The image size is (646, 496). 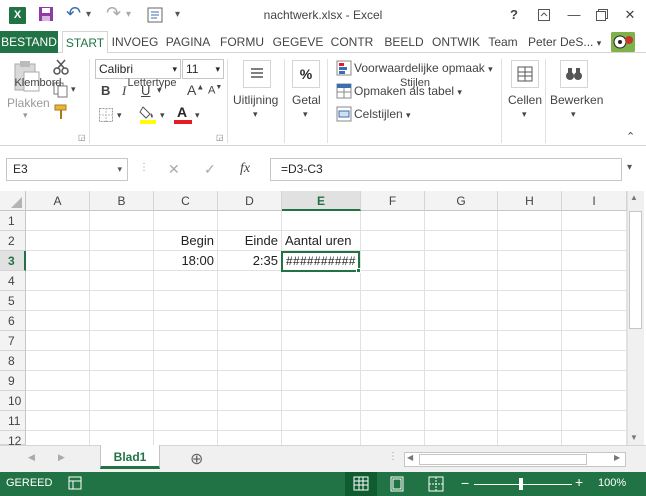 What do you see at coordinates (82, 137) in the screenshot?
I see `clipboard-launcher-icon: ◲` at bounding box center [82, 137].